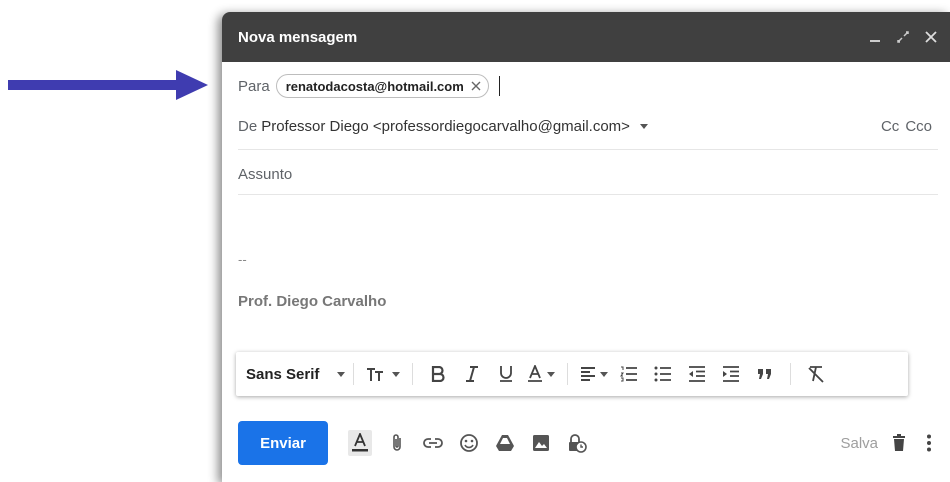 This screenshot has width=950, height=482. What do you see at coordinates (254, 86) in the screenshot?
I see `to-label: Para` at bounding box center [254, 86].